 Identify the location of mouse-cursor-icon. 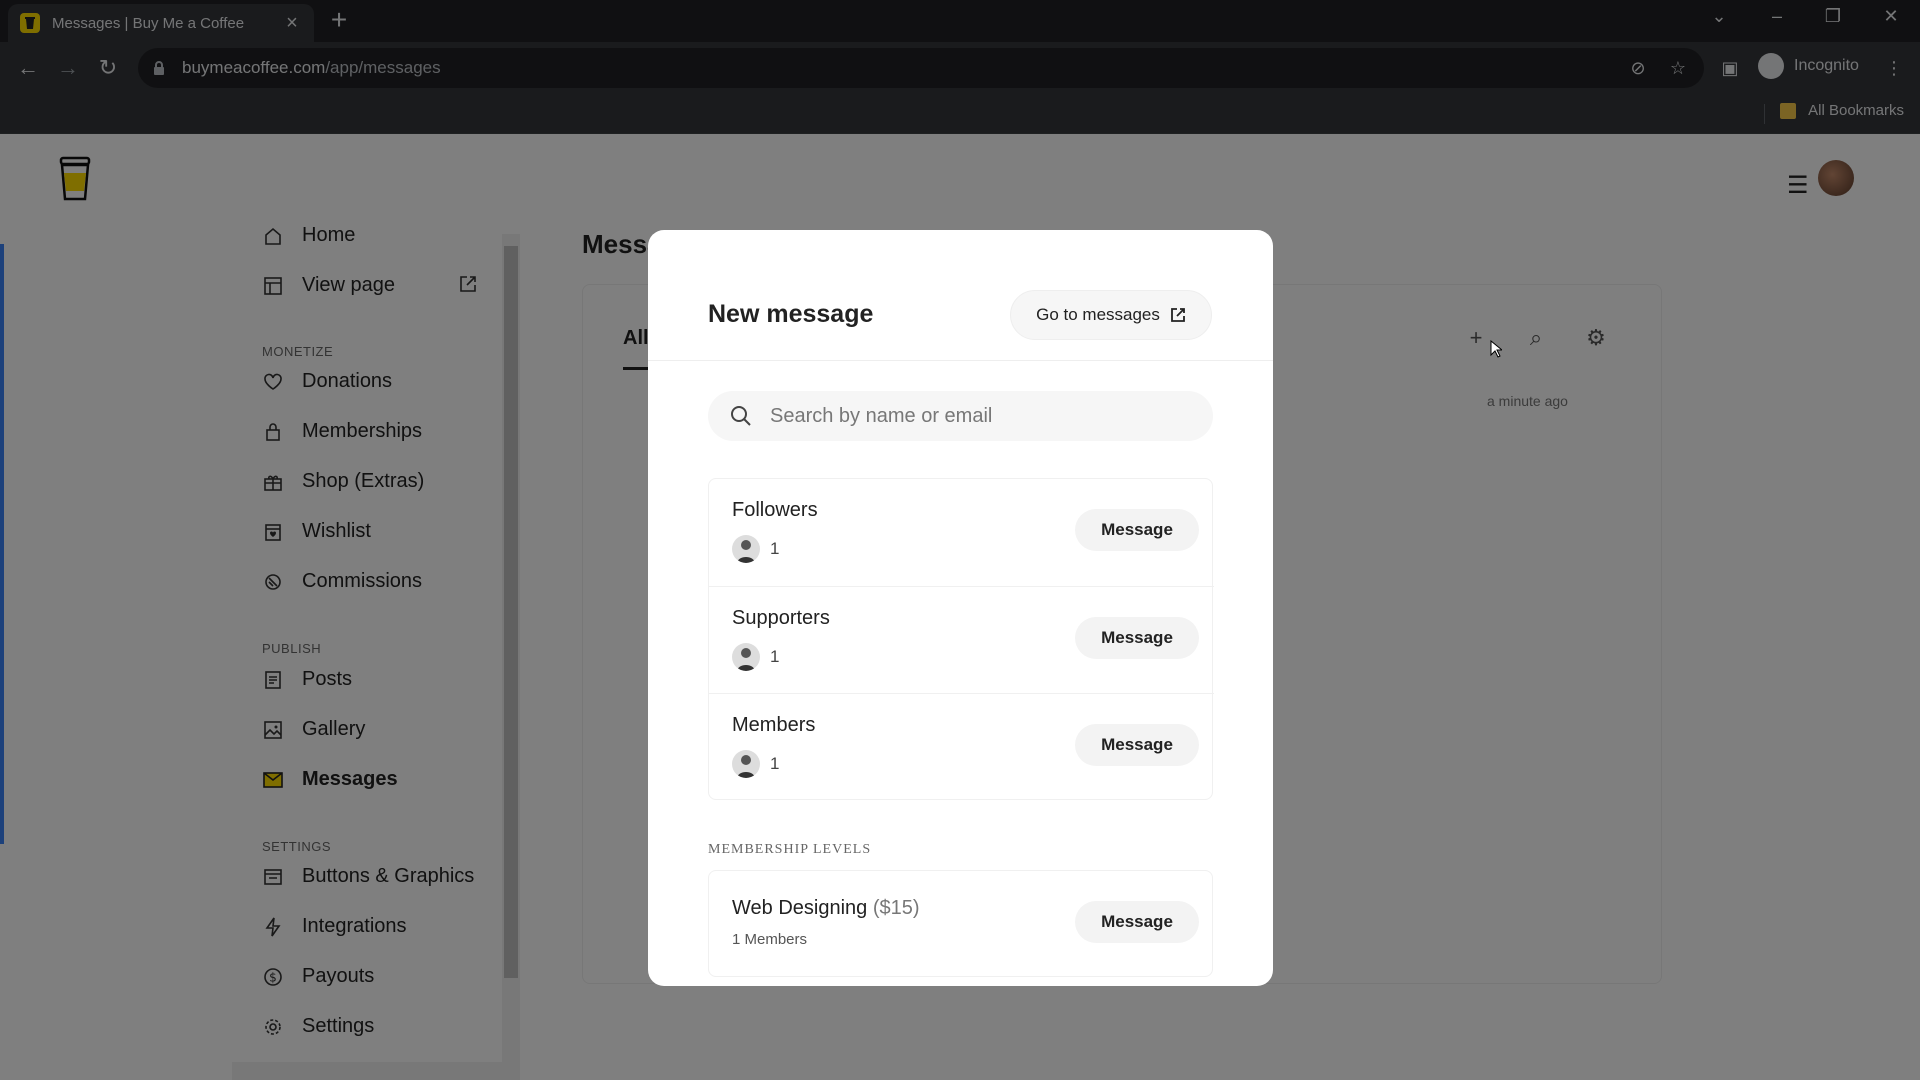
(1496, 349).